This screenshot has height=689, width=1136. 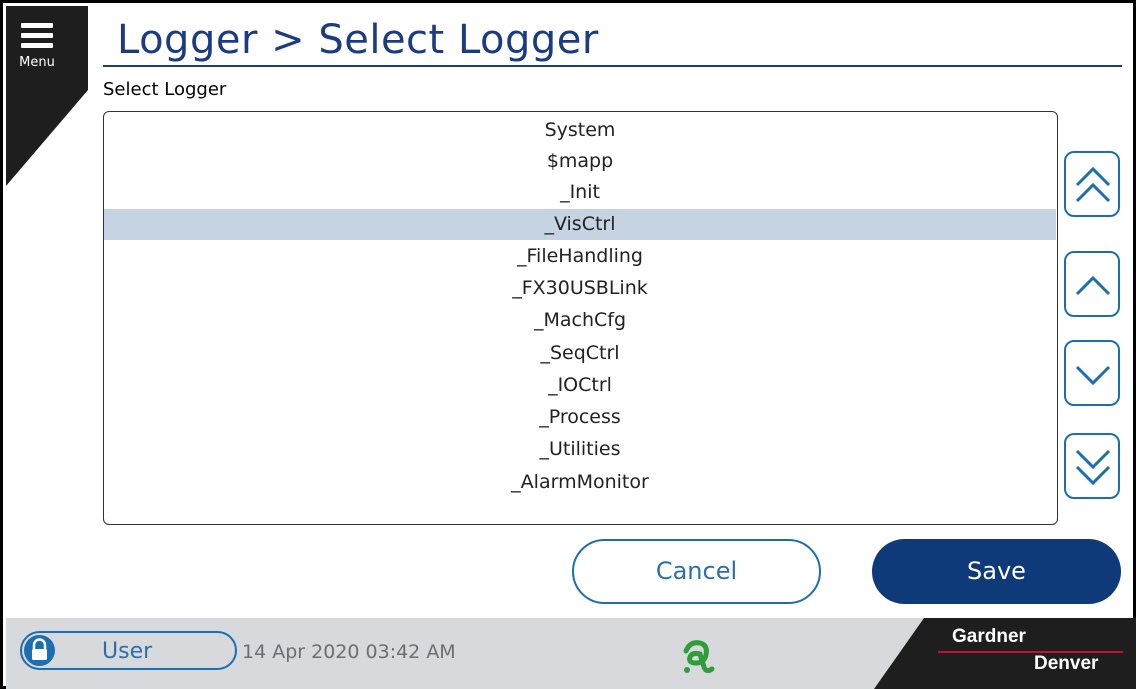 I want to click on hamburger-icon, so click(x=37, y=36).